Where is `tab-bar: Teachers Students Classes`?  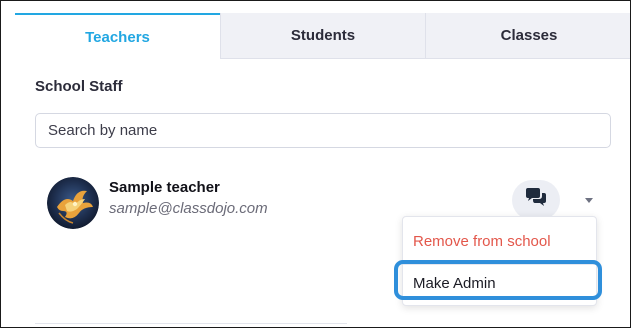
tab-bar: Teachers Students Classes is located at coordinates (322, 36).